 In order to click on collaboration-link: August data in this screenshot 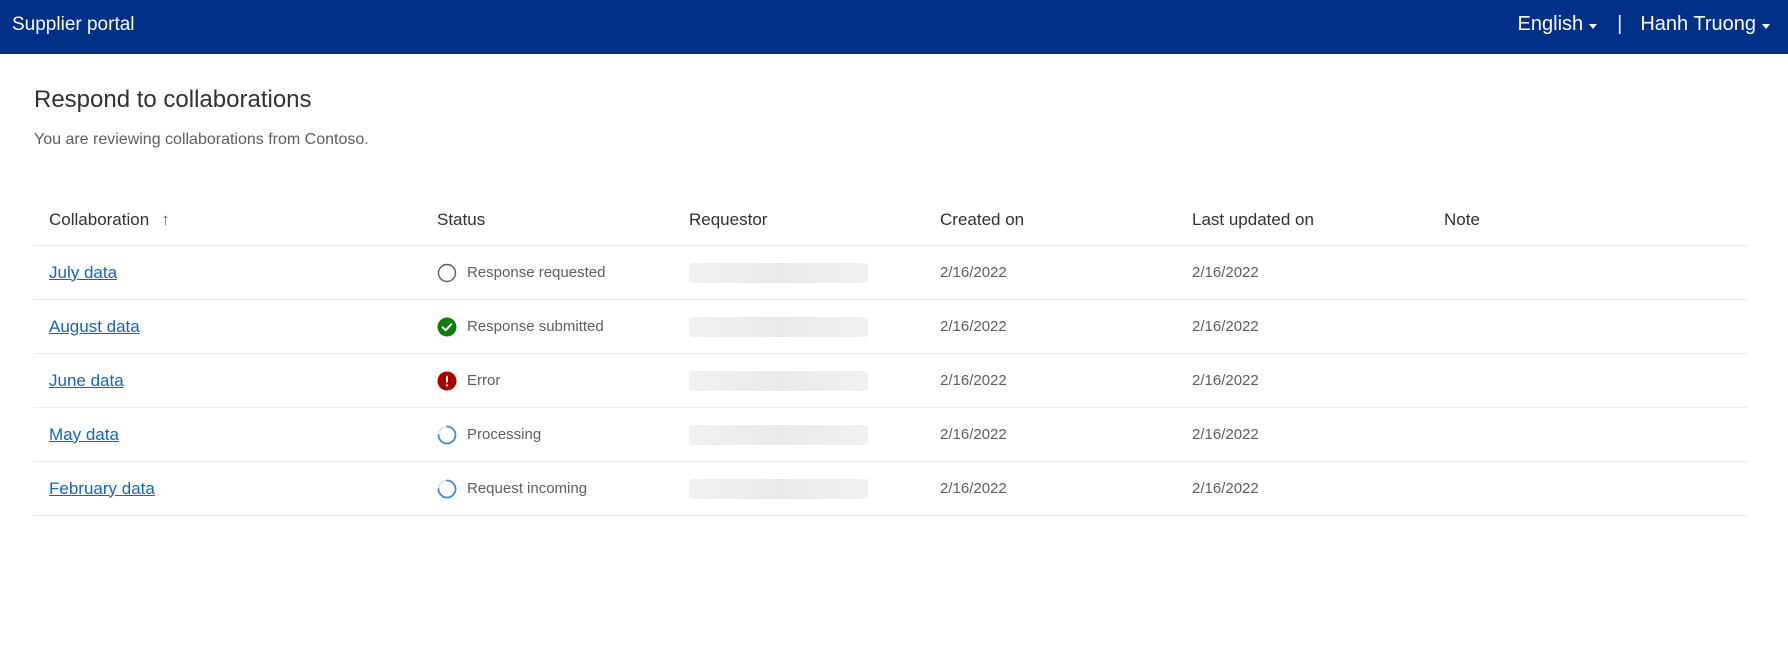, I will do `click(94, 326)`.